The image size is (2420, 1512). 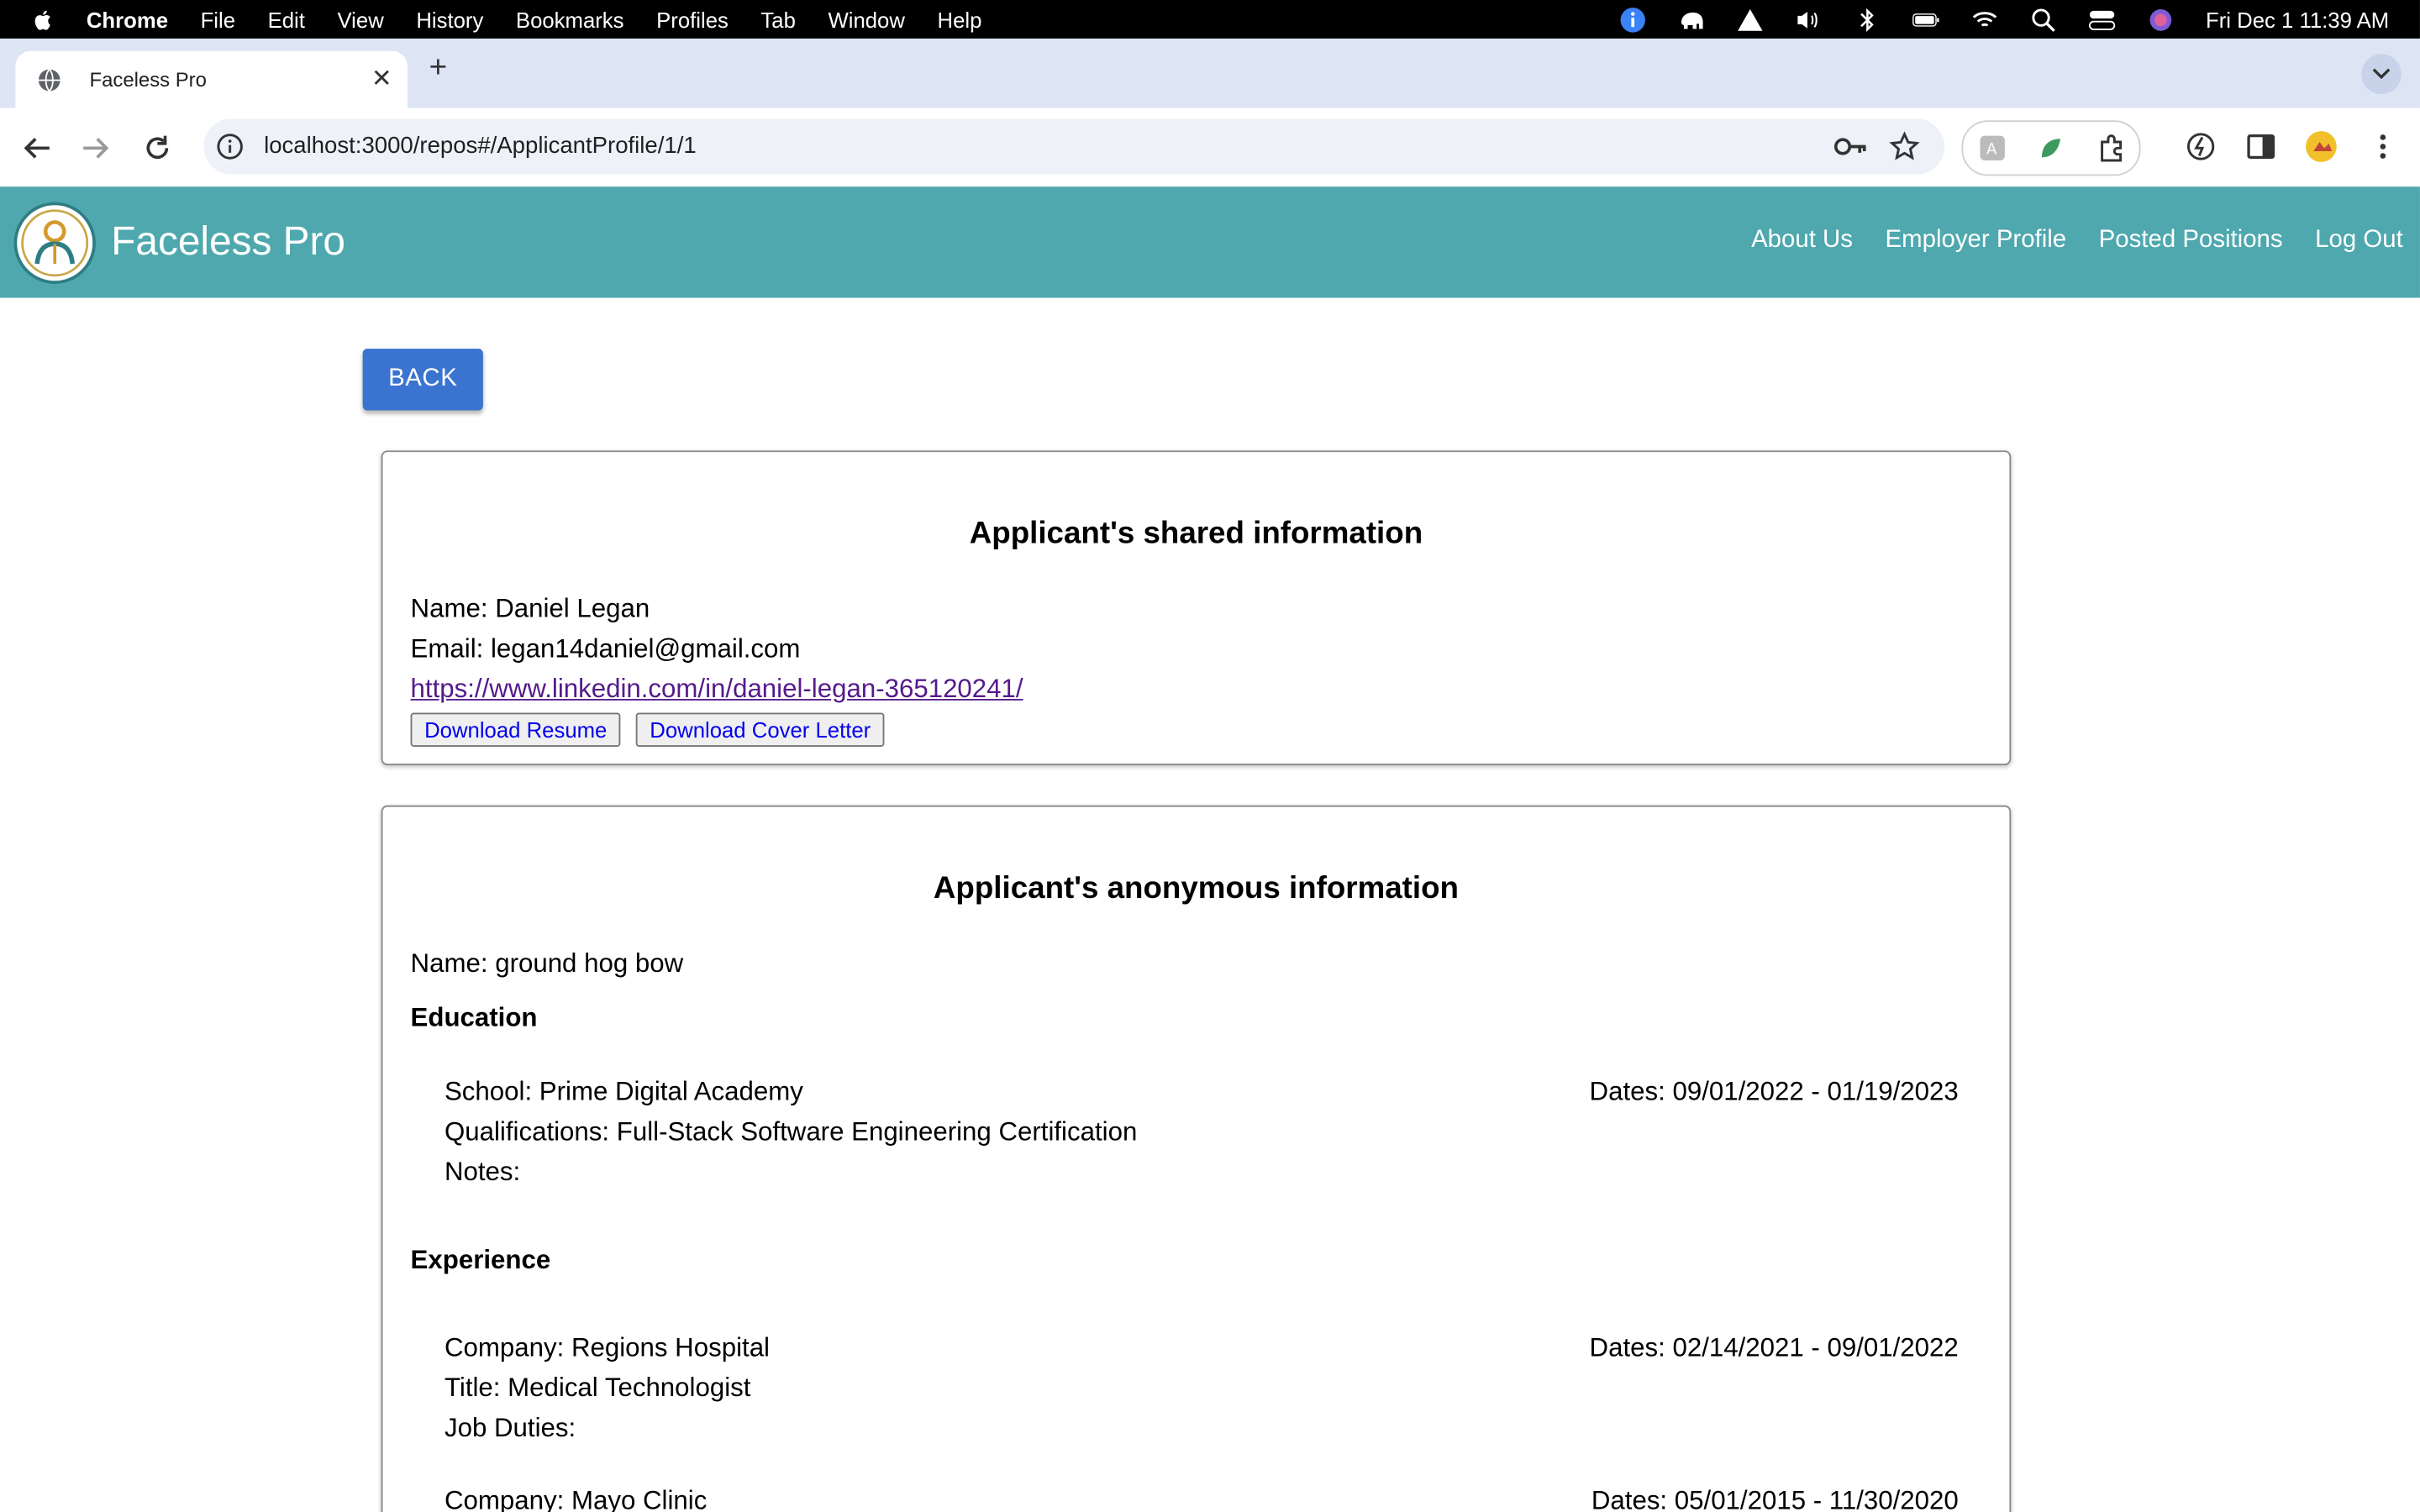 What do you see at coordinates (482, 1172) in the screenshot?
I see `education-notes: Notes:` at bounding box center [482, 1172].